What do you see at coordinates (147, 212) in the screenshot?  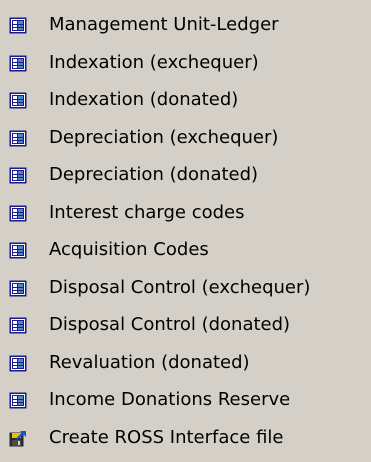 I see `menu-item-label: Interest charge codes` at bounding box center [147, 212].